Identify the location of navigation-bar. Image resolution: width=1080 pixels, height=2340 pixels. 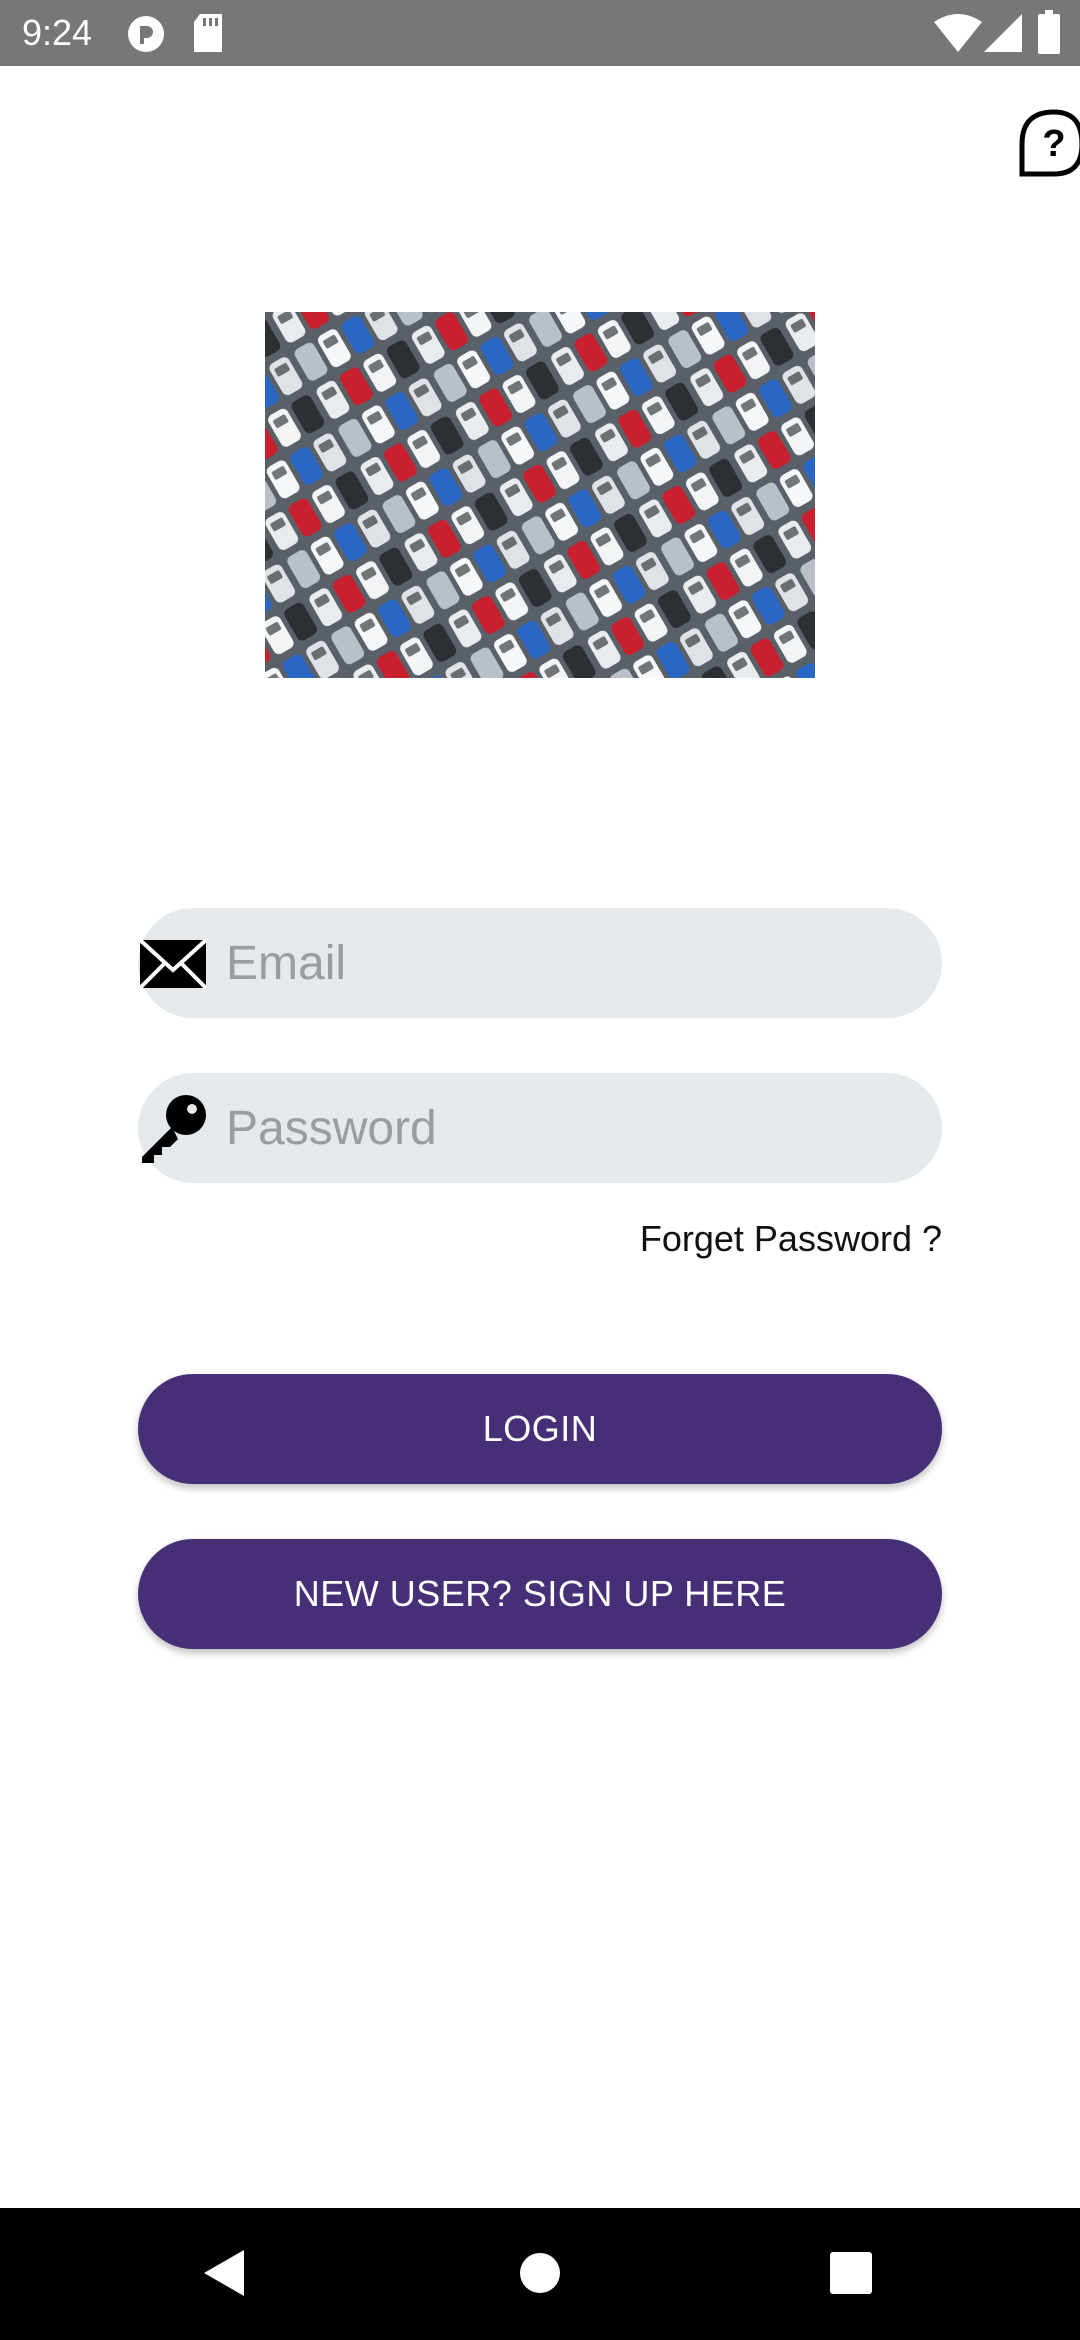
(540, 2274).